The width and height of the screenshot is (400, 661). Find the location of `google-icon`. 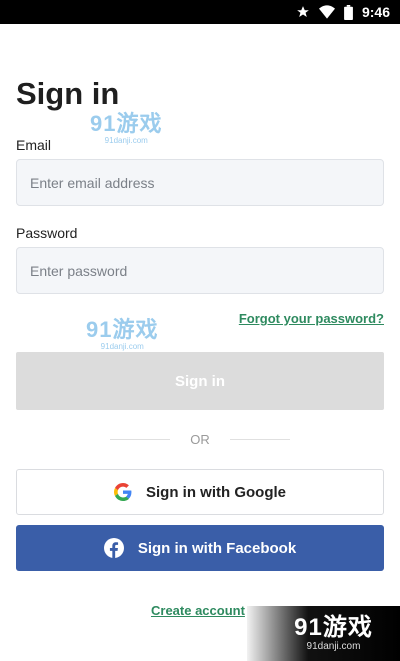

google-icon is located at coordinates (123, 492).